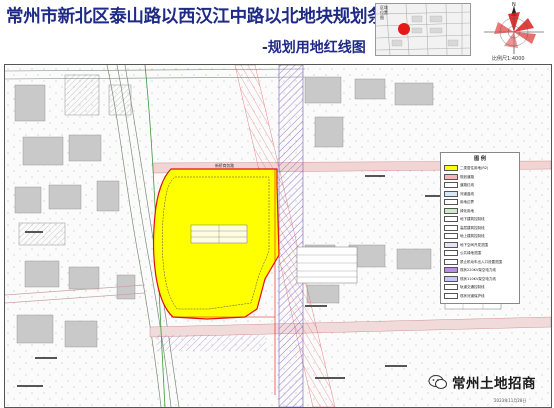 The width and height of the screenshot is (554, 408). I want to click on legend-item: 禁止机动车出入口设置范围, so click(481, 261).